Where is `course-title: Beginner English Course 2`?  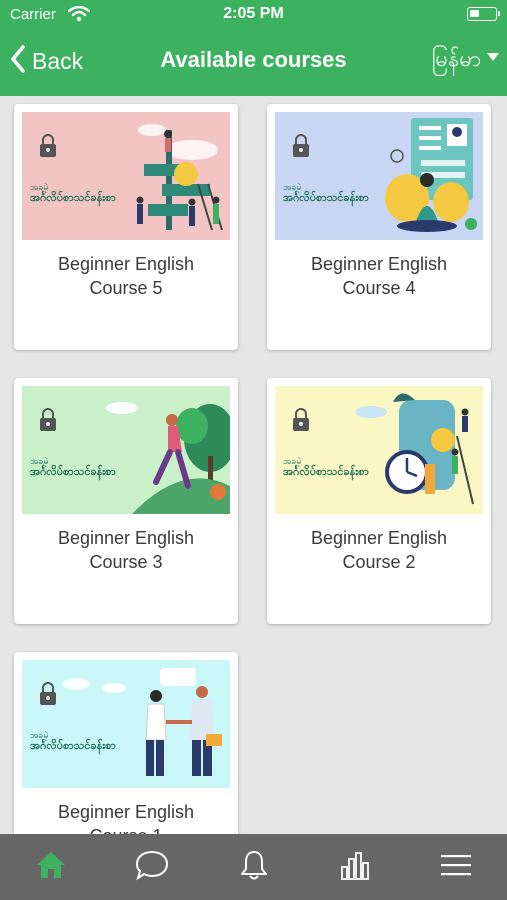
course-title: Beginner English Course 2 is located at coordinates (379, 550).